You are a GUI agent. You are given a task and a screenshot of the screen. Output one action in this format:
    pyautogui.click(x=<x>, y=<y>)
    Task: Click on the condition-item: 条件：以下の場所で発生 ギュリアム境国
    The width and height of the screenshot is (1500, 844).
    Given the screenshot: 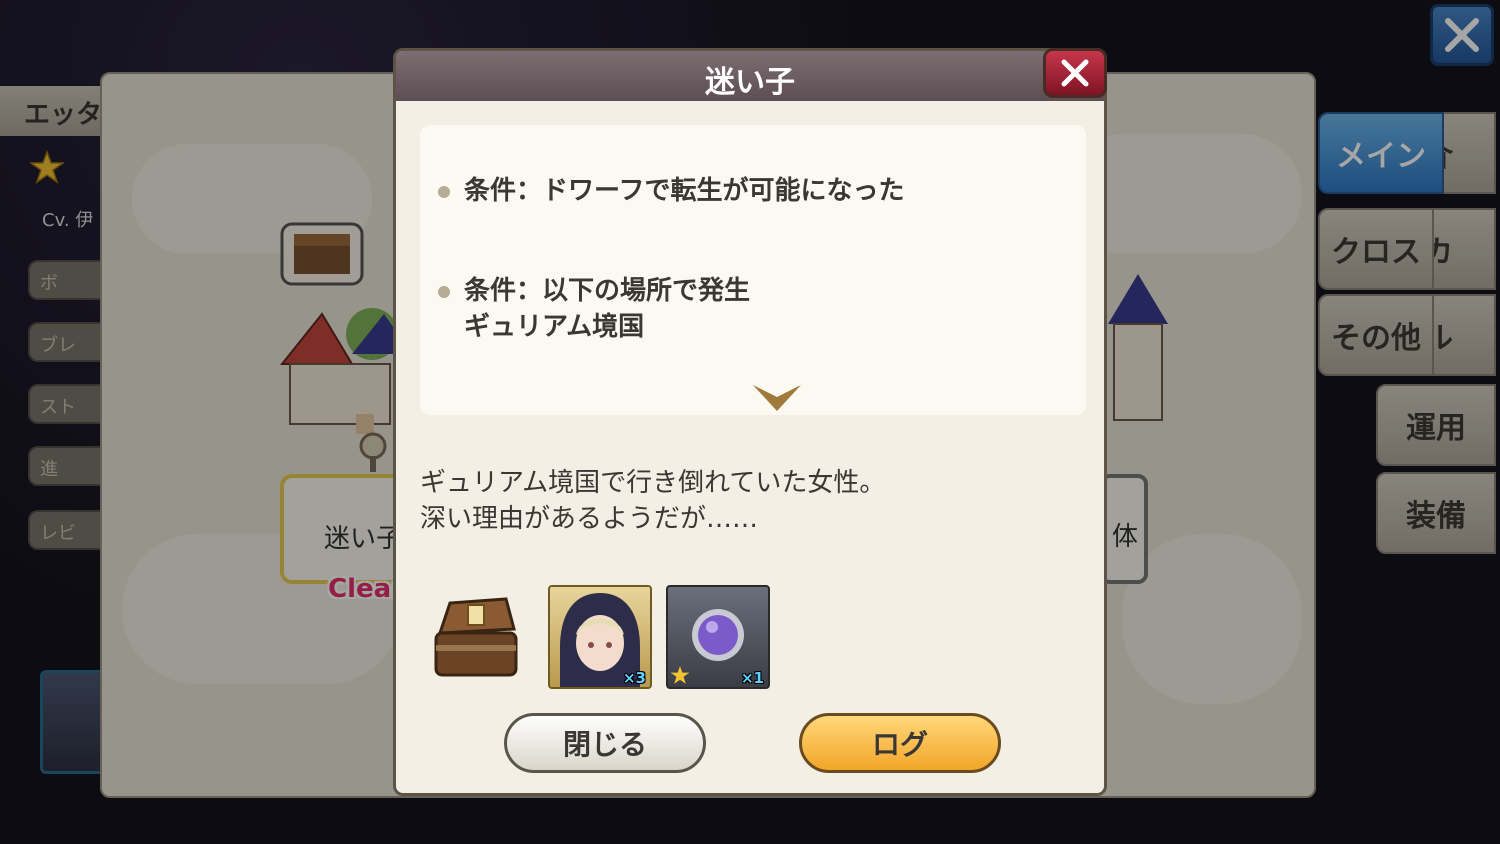 What is the action you would take?
    pyautogui.click(x=594, y=309)
    